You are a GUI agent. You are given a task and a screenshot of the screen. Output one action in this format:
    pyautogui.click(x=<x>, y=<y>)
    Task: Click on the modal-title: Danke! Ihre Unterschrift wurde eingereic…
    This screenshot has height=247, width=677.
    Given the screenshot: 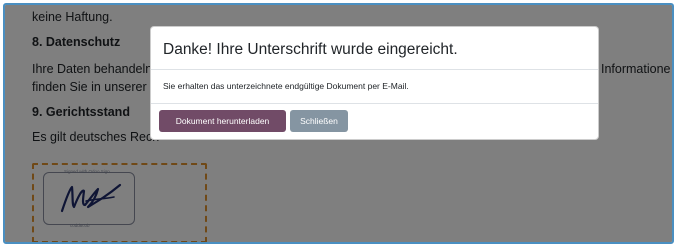 What is the action you would take?
    pyautogui.click(x=310, y=49)
    